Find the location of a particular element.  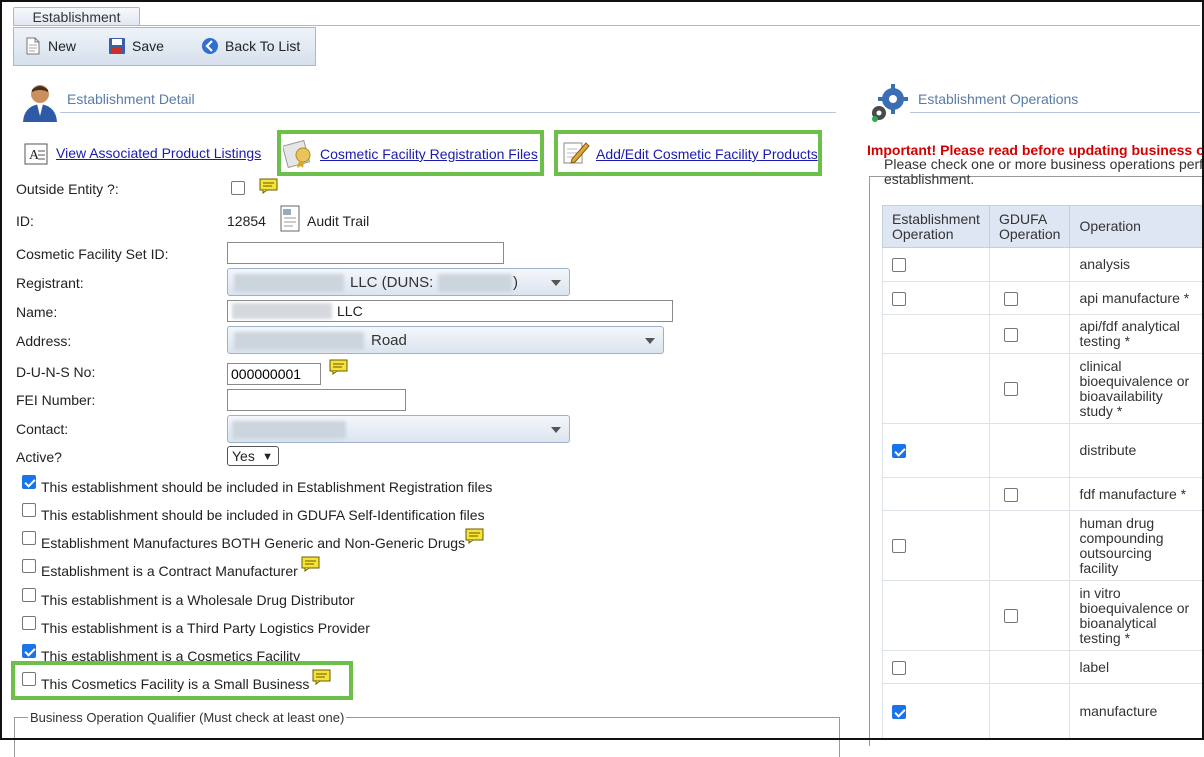

include-registration-checkbox is located at coordinates (29, 482).